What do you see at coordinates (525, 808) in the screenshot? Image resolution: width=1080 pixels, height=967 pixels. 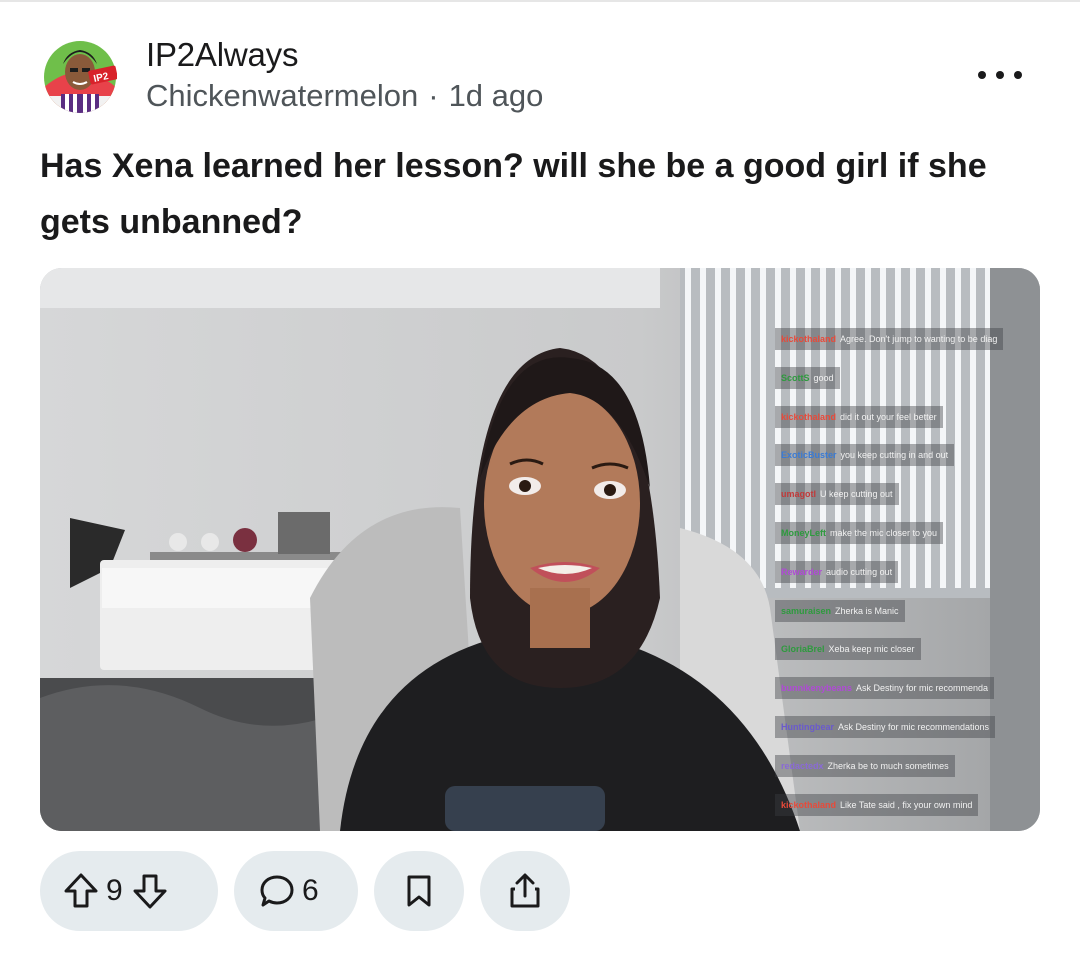 I see `phone-in-hand` at bounding box center [525, 808].